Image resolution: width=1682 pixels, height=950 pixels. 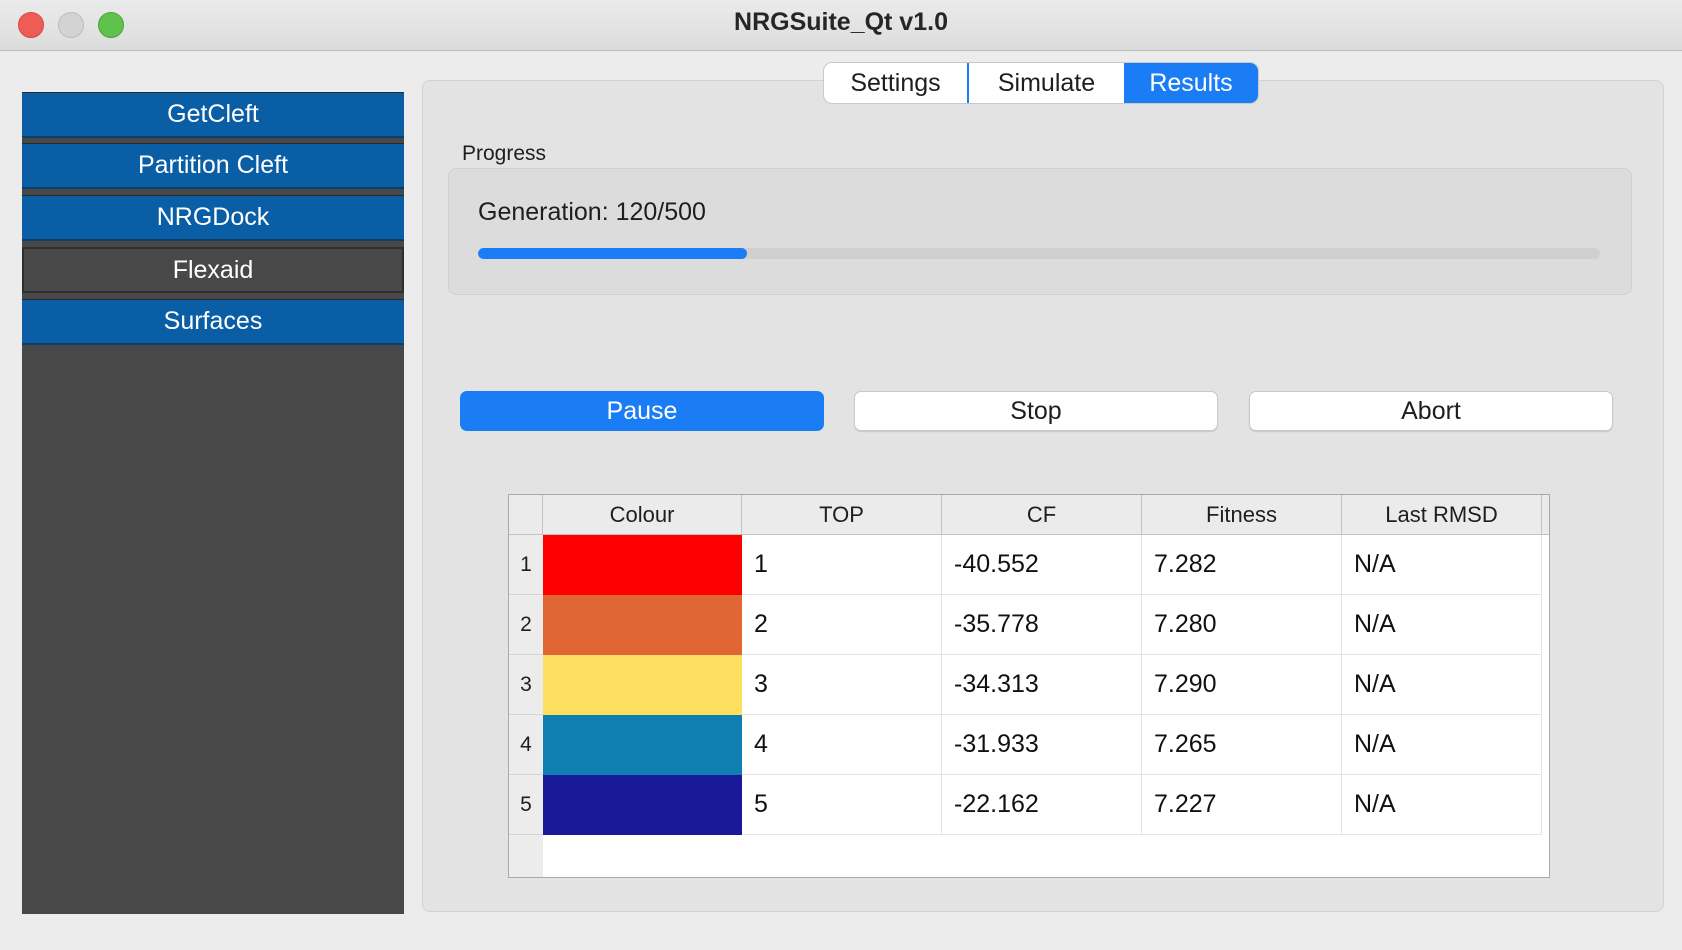 What do you see at coordinates (1042, 565) in the screenshot?
I see `table-cell-cf: -40.552` at bounding box center [1042, 565].